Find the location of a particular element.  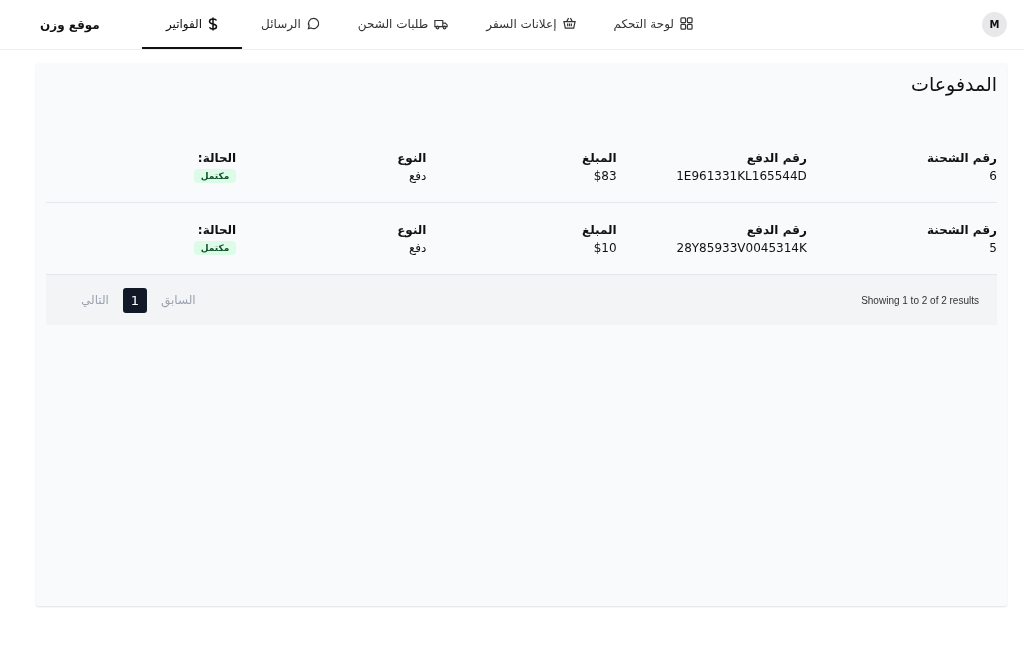

grid-icon is located at coordinates (686, 23).